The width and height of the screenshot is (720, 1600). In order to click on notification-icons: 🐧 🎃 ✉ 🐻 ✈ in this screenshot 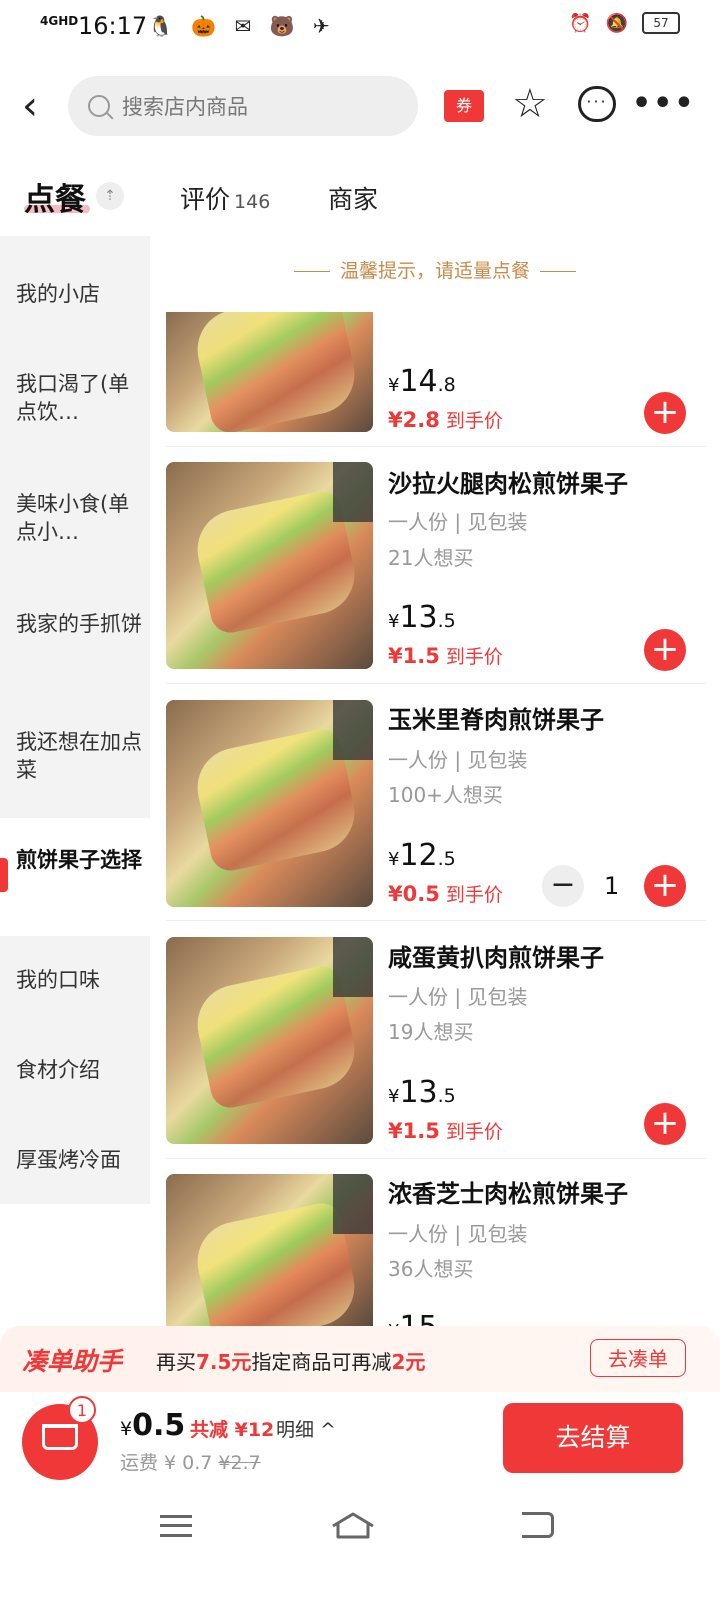, I will do `click(242, 26)`.